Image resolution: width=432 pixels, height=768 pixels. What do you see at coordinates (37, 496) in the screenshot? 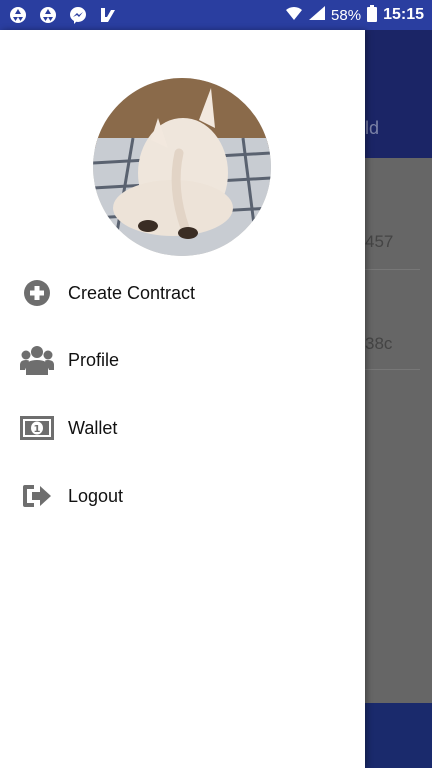
I see `sign-out-icon` at bounding box center [37, 496].